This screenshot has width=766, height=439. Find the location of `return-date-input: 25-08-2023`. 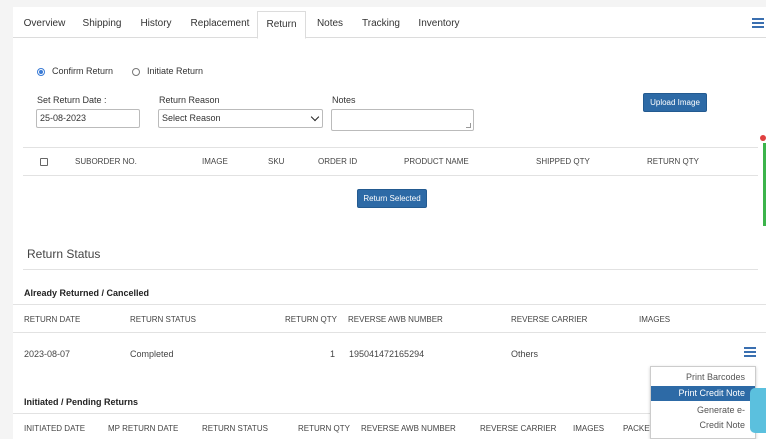

return-date-input: 25-08-2023 is located at coordinates (88, 118).